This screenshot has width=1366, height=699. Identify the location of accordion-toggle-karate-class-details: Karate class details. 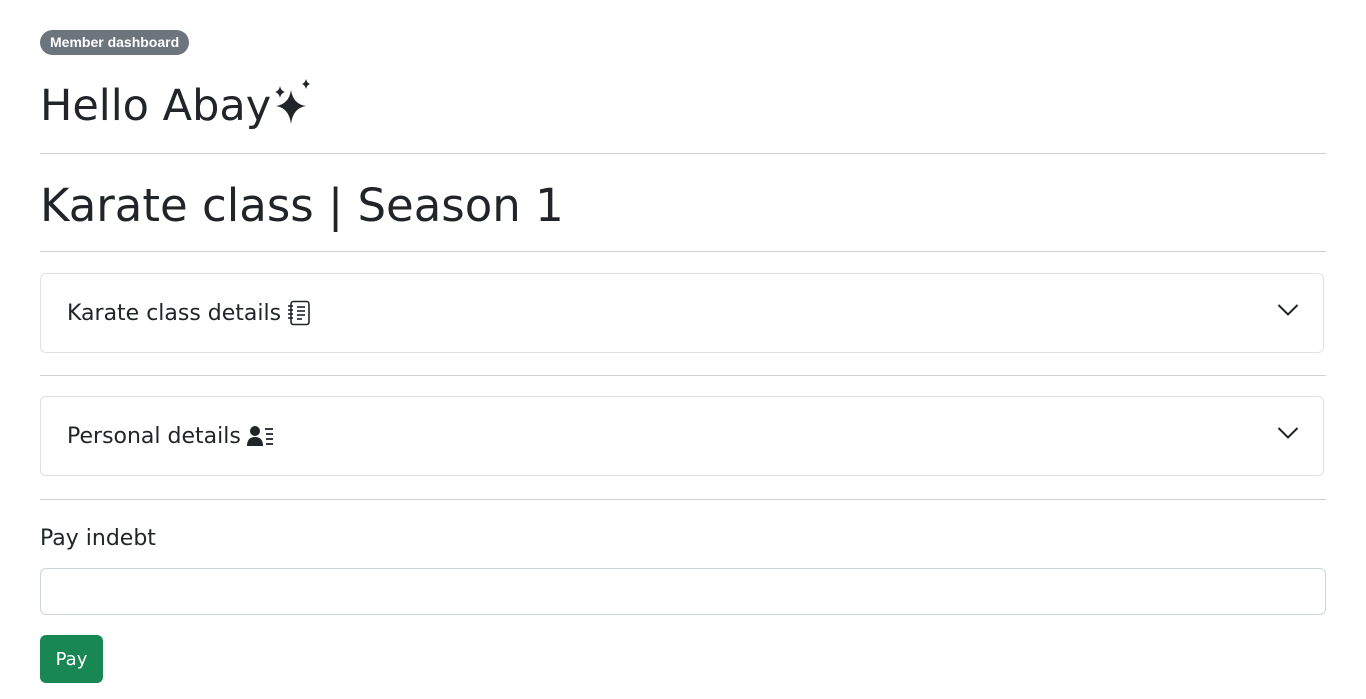
(682, 313).